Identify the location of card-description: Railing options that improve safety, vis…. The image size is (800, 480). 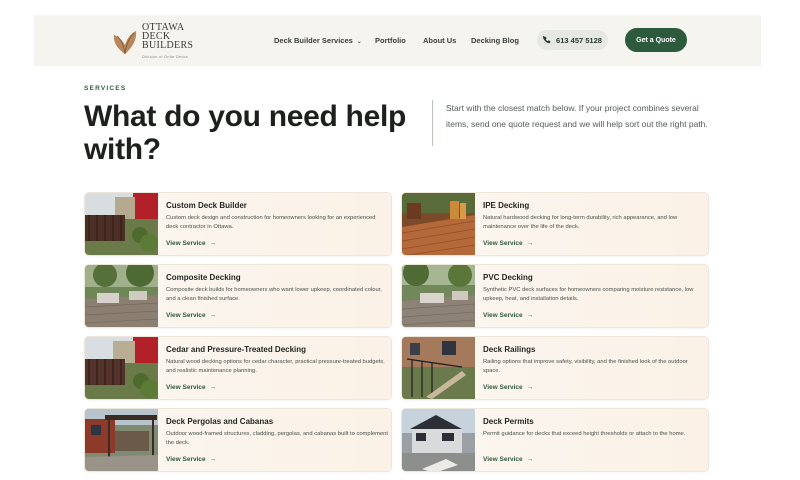
(585, 366).